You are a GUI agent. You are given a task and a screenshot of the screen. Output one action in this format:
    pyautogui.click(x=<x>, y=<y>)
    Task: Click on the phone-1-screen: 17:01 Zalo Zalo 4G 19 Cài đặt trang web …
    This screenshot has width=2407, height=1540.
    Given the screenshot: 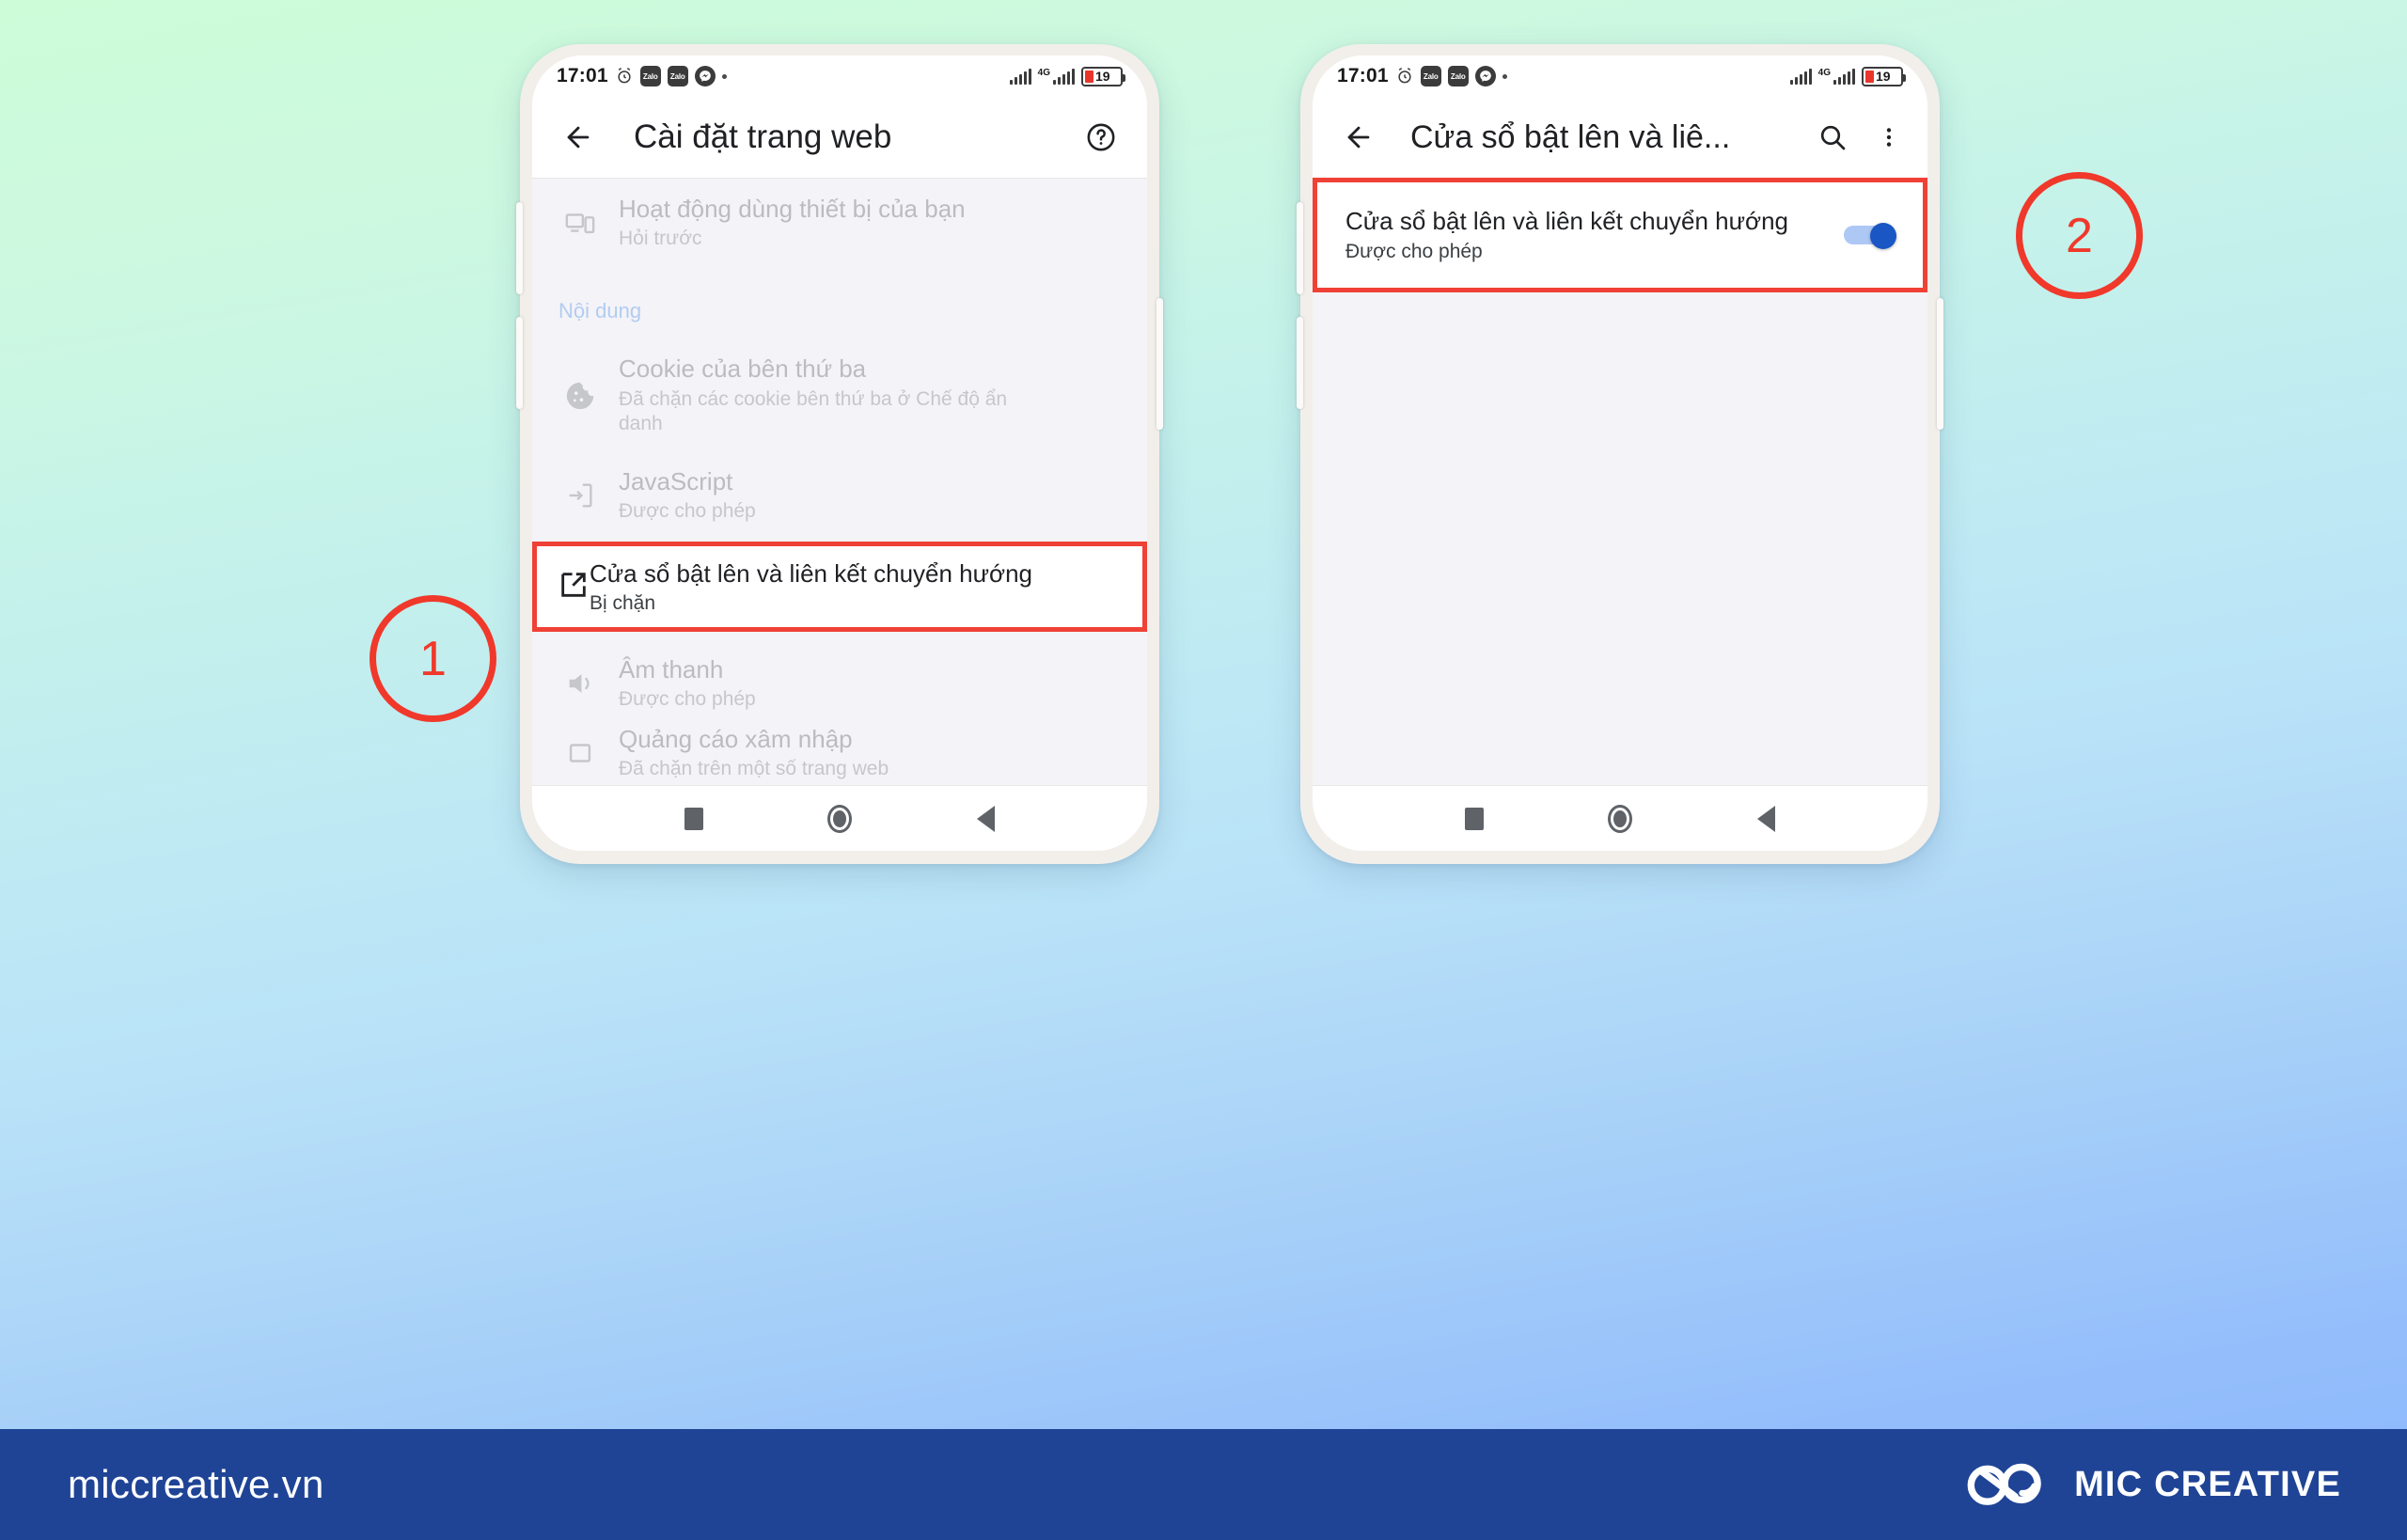 What is the action you would take?
    pyautogui.click(x=839, y=453)
    